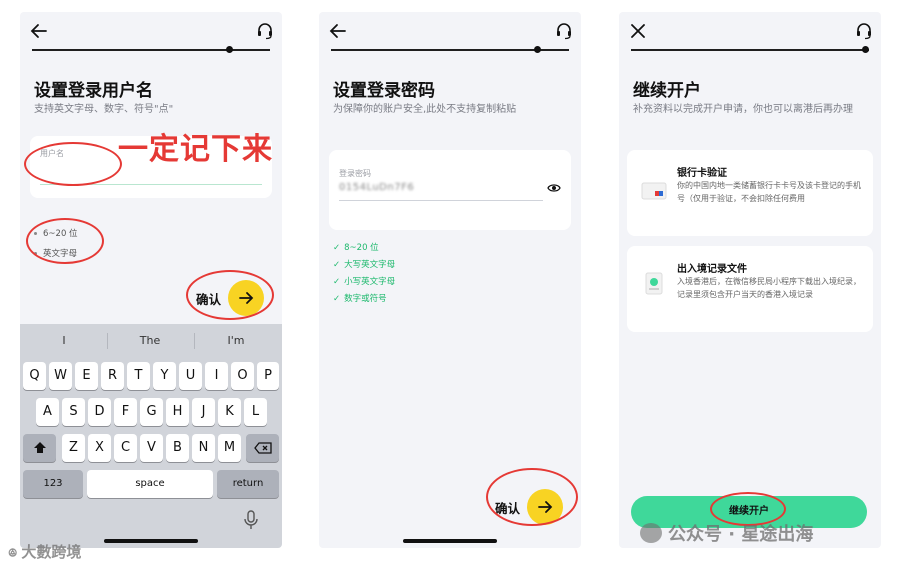  I want to click on numbers-key: 123, so click(53, 484).